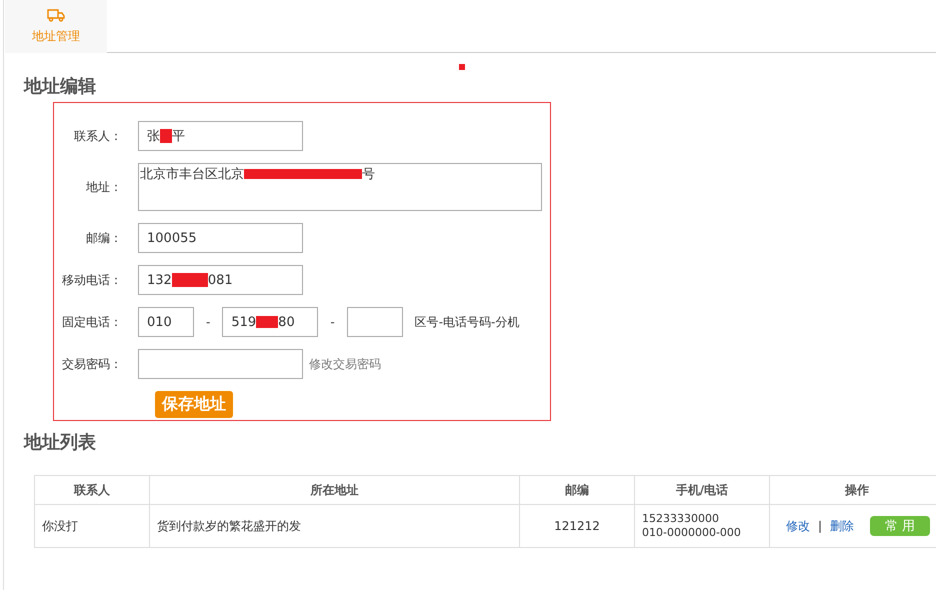 The height and width of the screenshot is (590, 936). What do you see at coordinates (91, 280) in the screenshot?
I see `field-label: 移动电话：` at bounding box center [91, 280].